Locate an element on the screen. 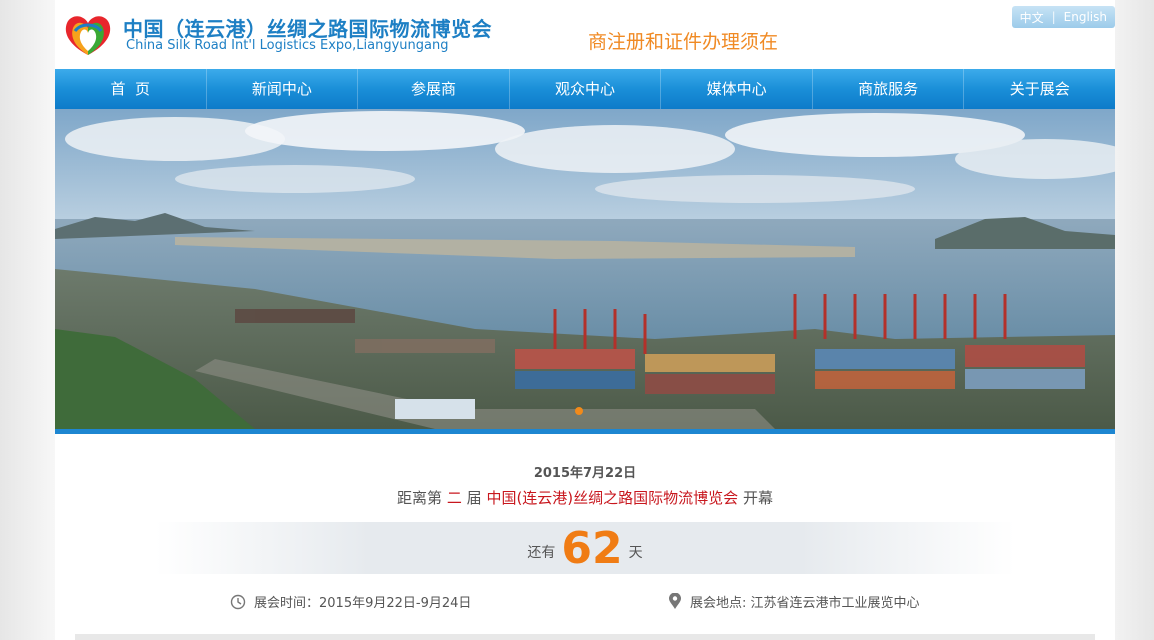 The image size is (1154, 640). nav-news: 新闻中心 is located at coordinates (283, 89).